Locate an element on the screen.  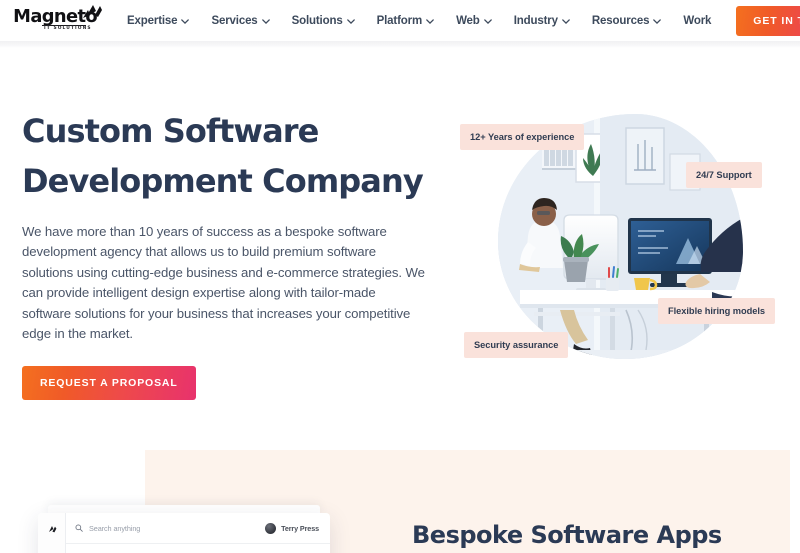
nav-label: Solutions is located at coordinates (317, 20).